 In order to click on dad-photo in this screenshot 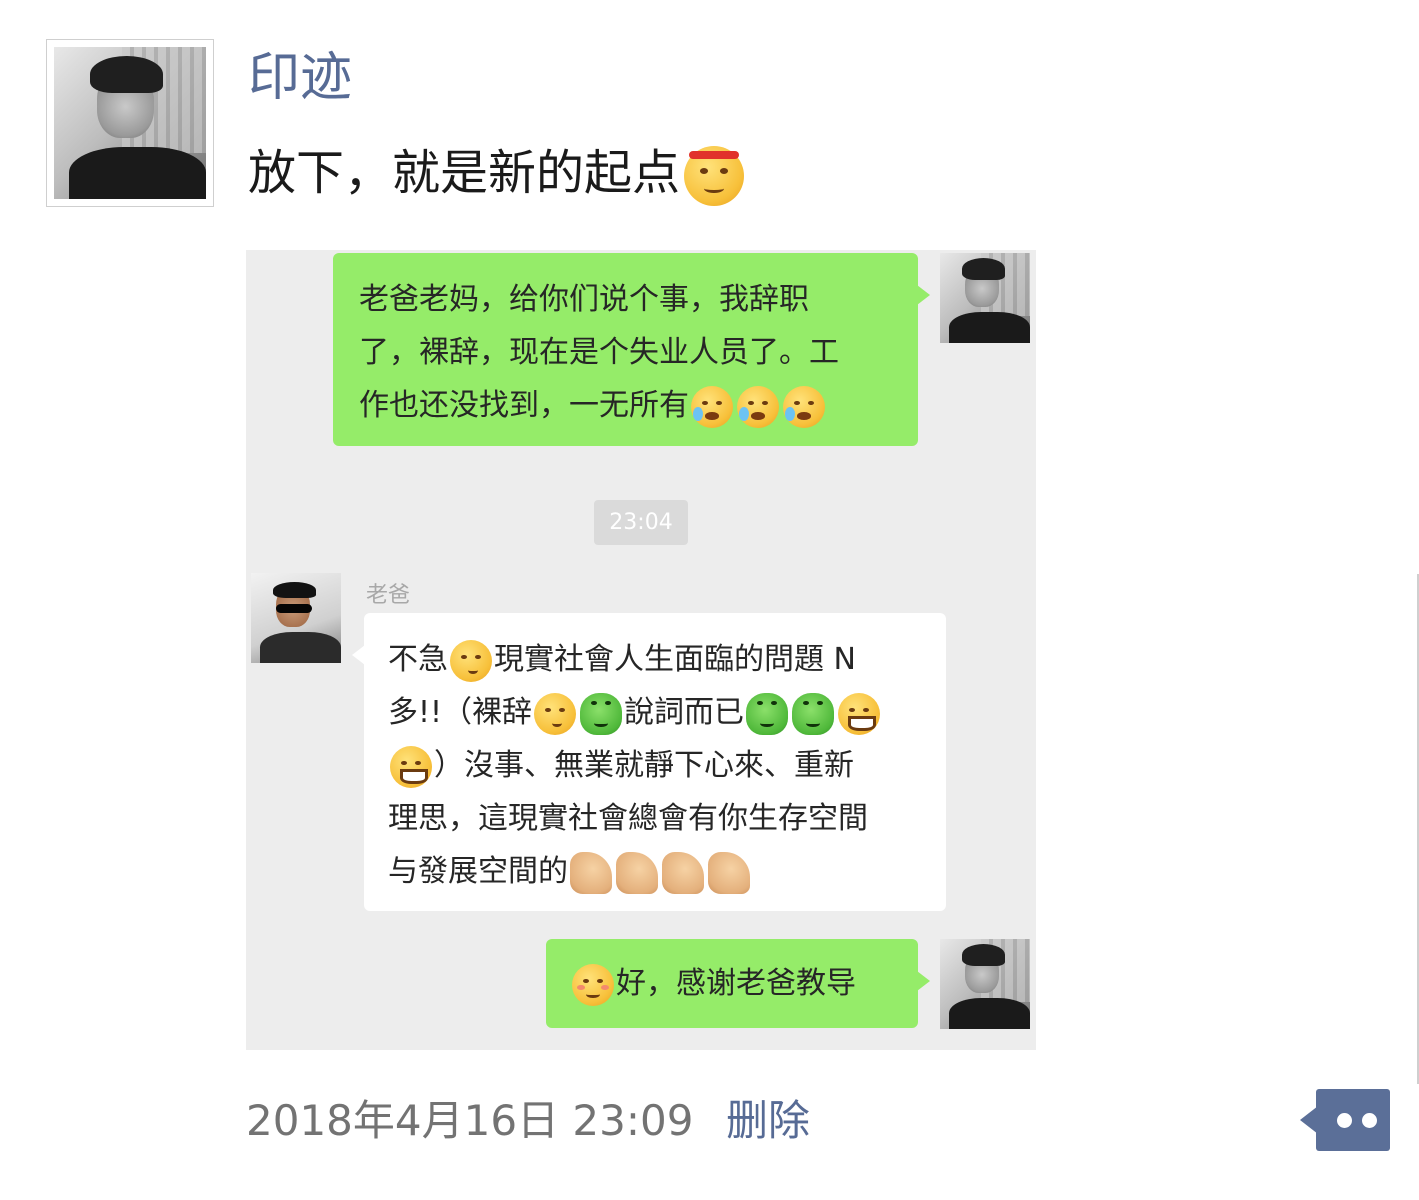, I will do `click(296, 618)`.